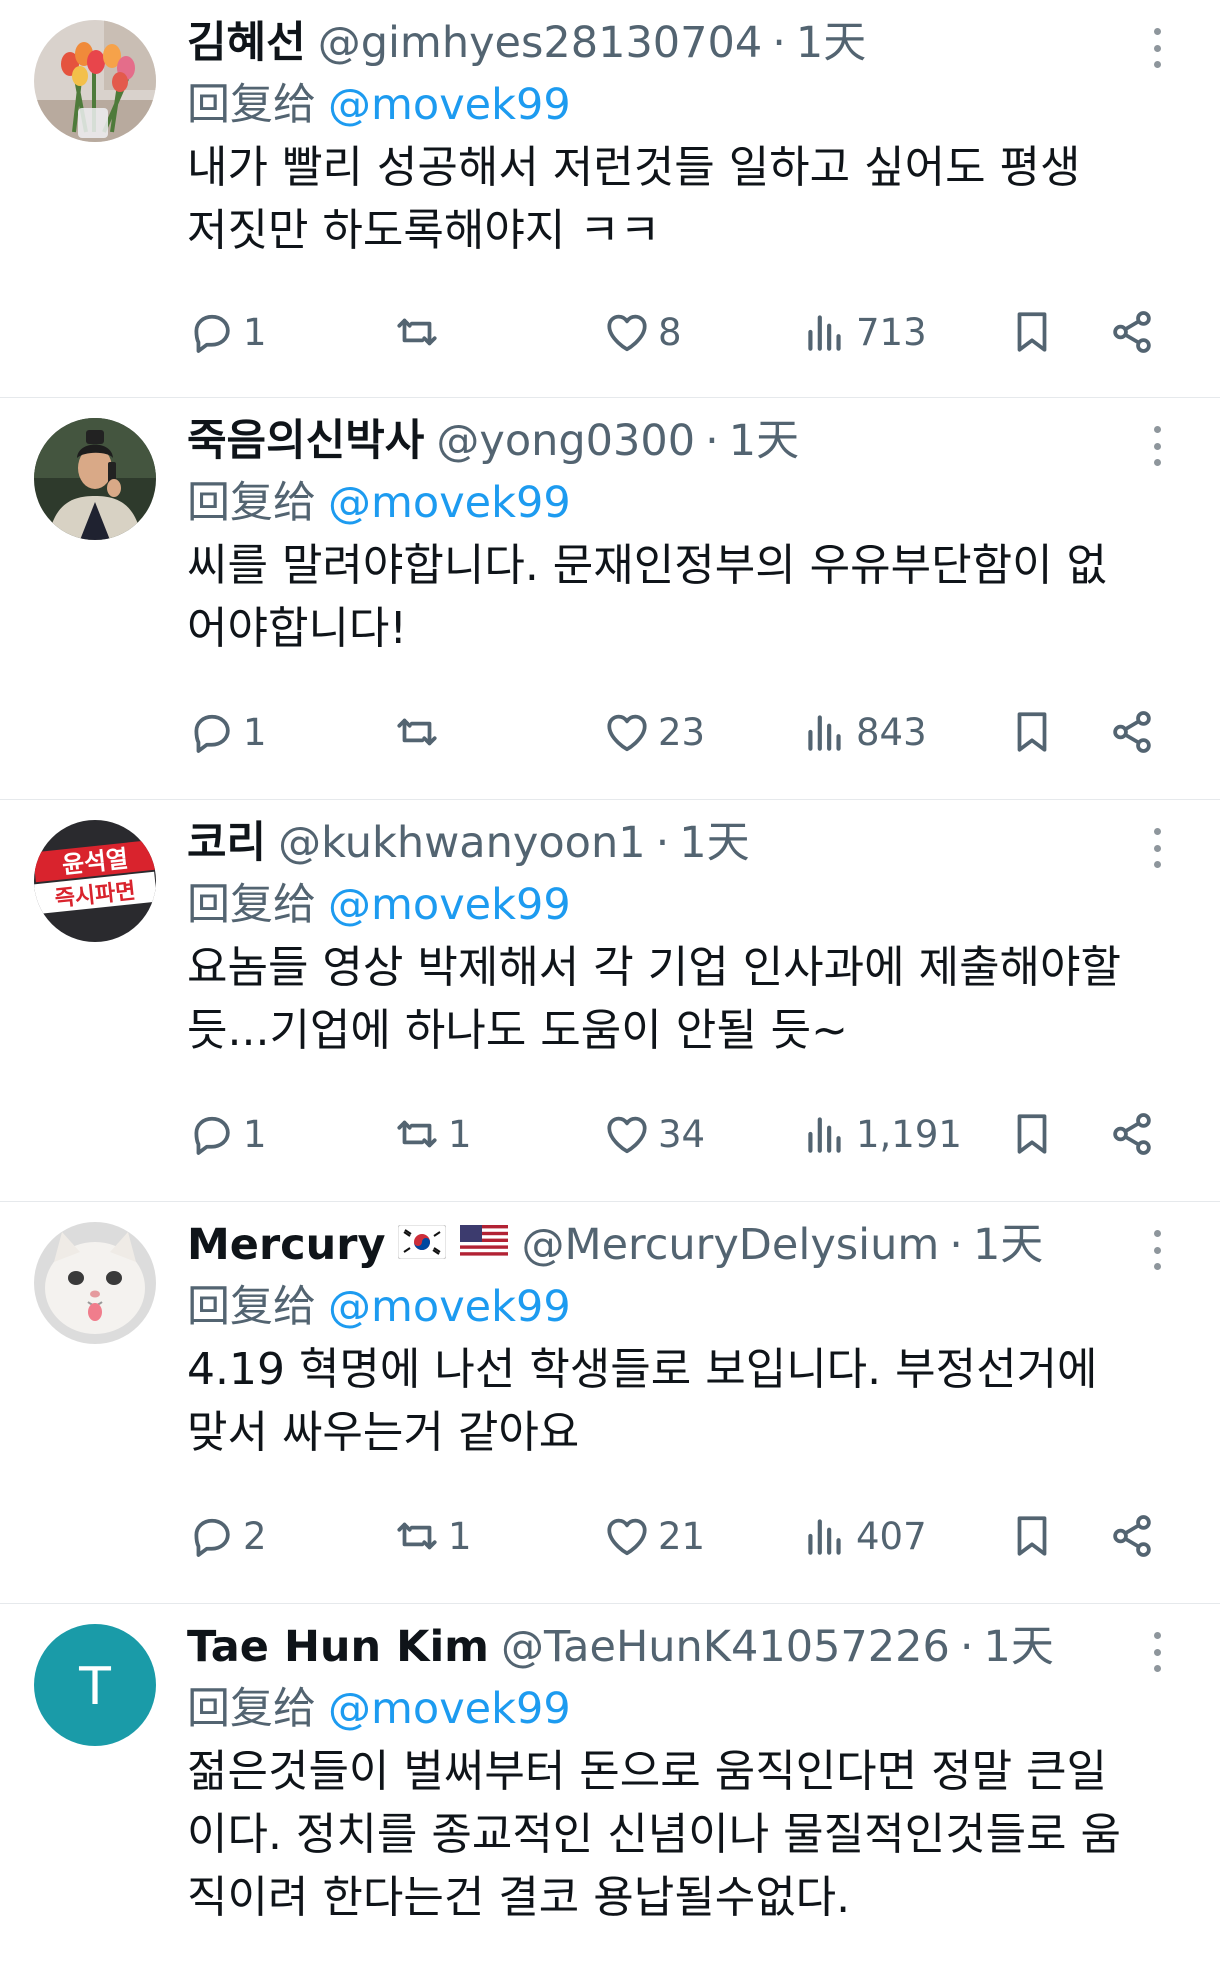 The width and height of the screenshot is (1220, 1984). I want to click on tulips-photo-icon, so click(95, 81).